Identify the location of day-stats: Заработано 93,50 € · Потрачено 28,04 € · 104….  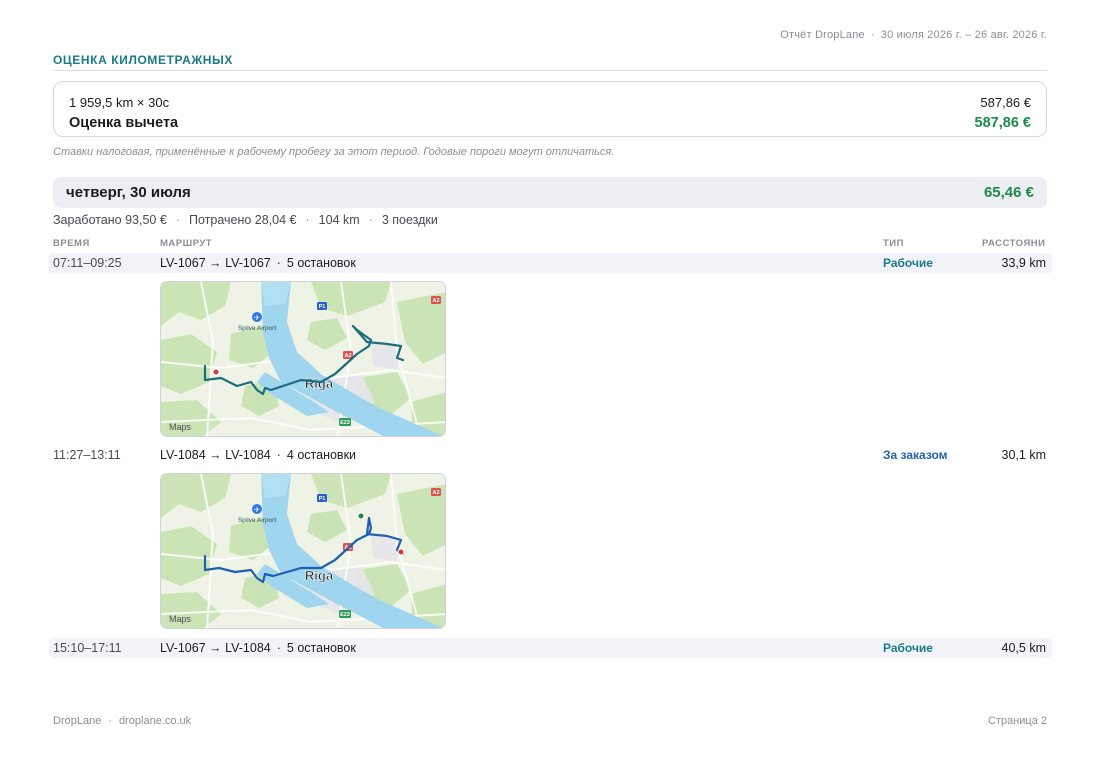
(245, 220).